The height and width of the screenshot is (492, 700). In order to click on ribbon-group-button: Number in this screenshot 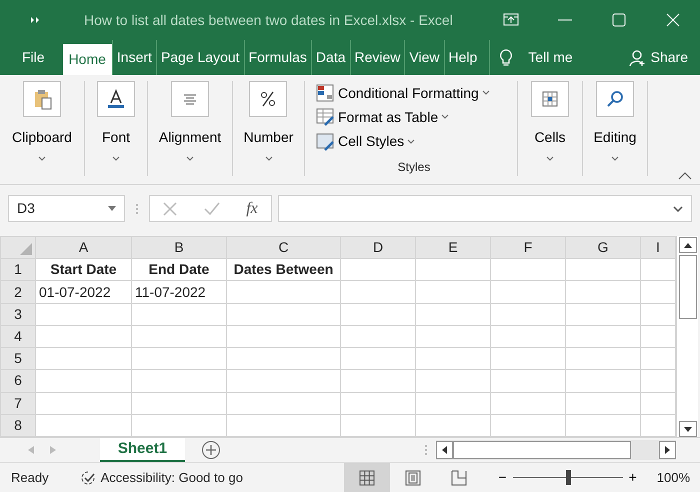, I will do `click(269, 114)`.